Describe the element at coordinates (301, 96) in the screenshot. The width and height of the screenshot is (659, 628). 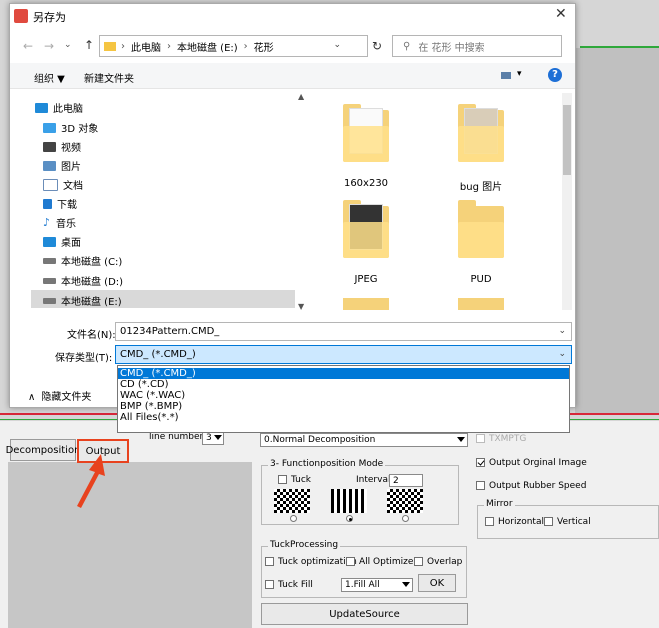
I see `nav-scroll-up-icon: ▲` at that location.